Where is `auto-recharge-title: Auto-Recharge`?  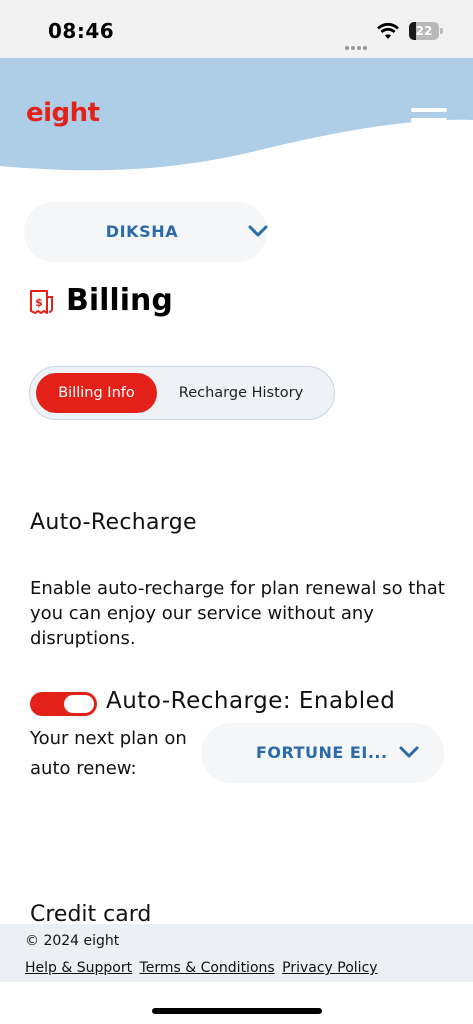
auto-recharge-title: Auto-Recharge is located at coordinates (113, 522).